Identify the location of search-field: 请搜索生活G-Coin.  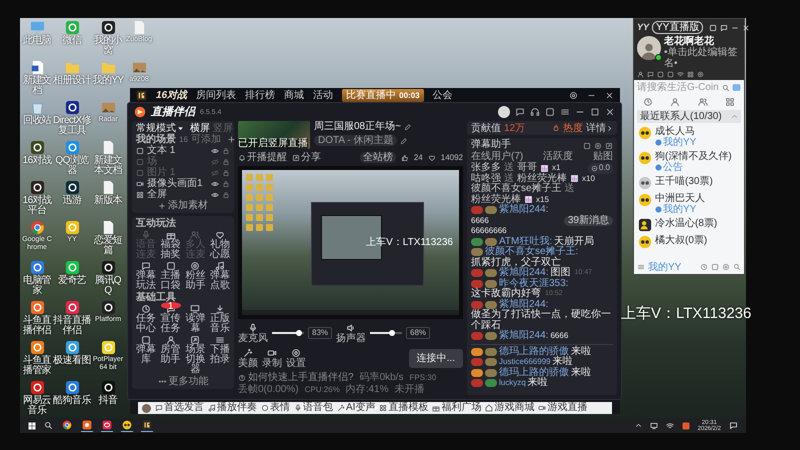
(678, 87).